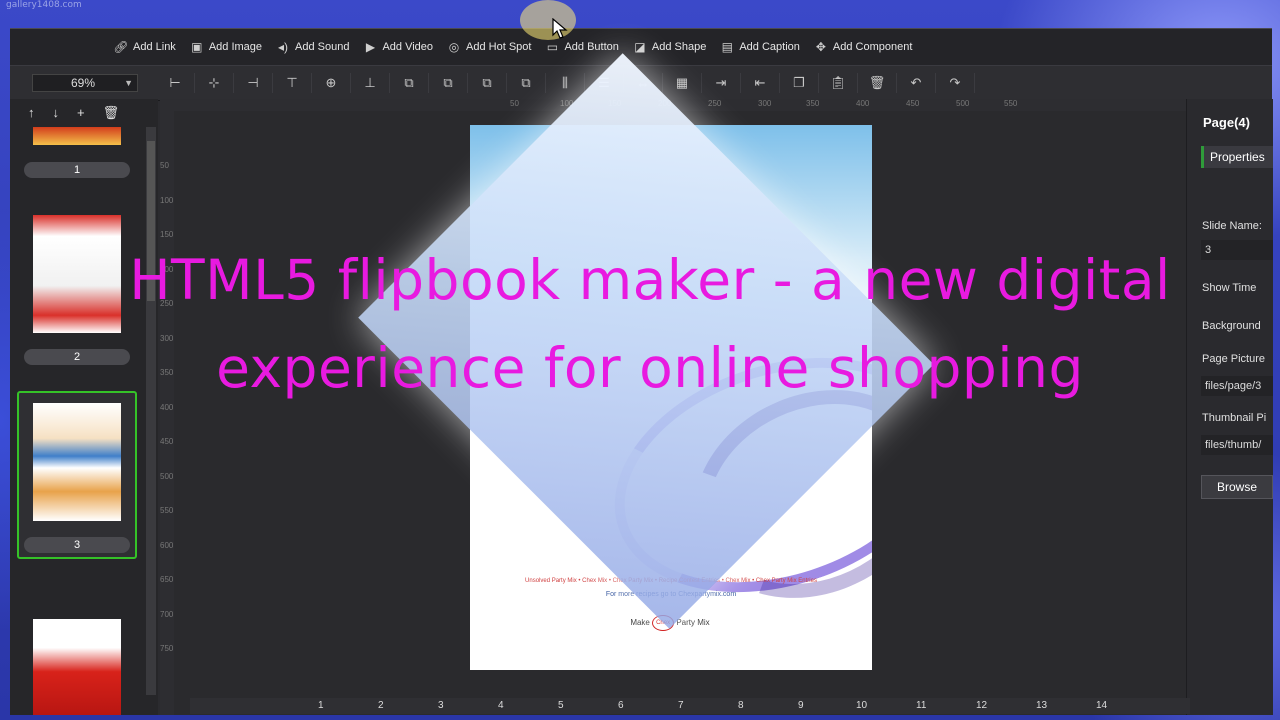  Describe the element at coordinates (226, 47) in the screenshot. I see `add-image-button: ▣ Add Image` at that location.